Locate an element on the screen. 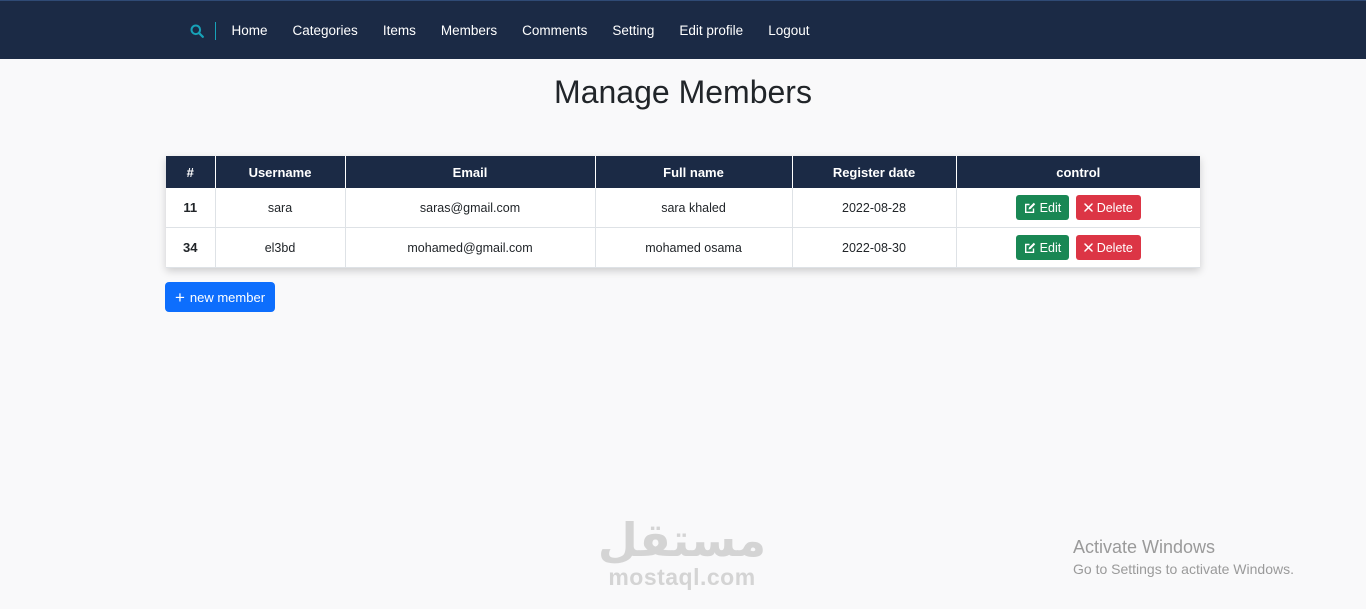 Image resolution: width=1366 pixels, height=609 pixels. member-email: mohamed@gmail.com is located at coordinates (470, 247).